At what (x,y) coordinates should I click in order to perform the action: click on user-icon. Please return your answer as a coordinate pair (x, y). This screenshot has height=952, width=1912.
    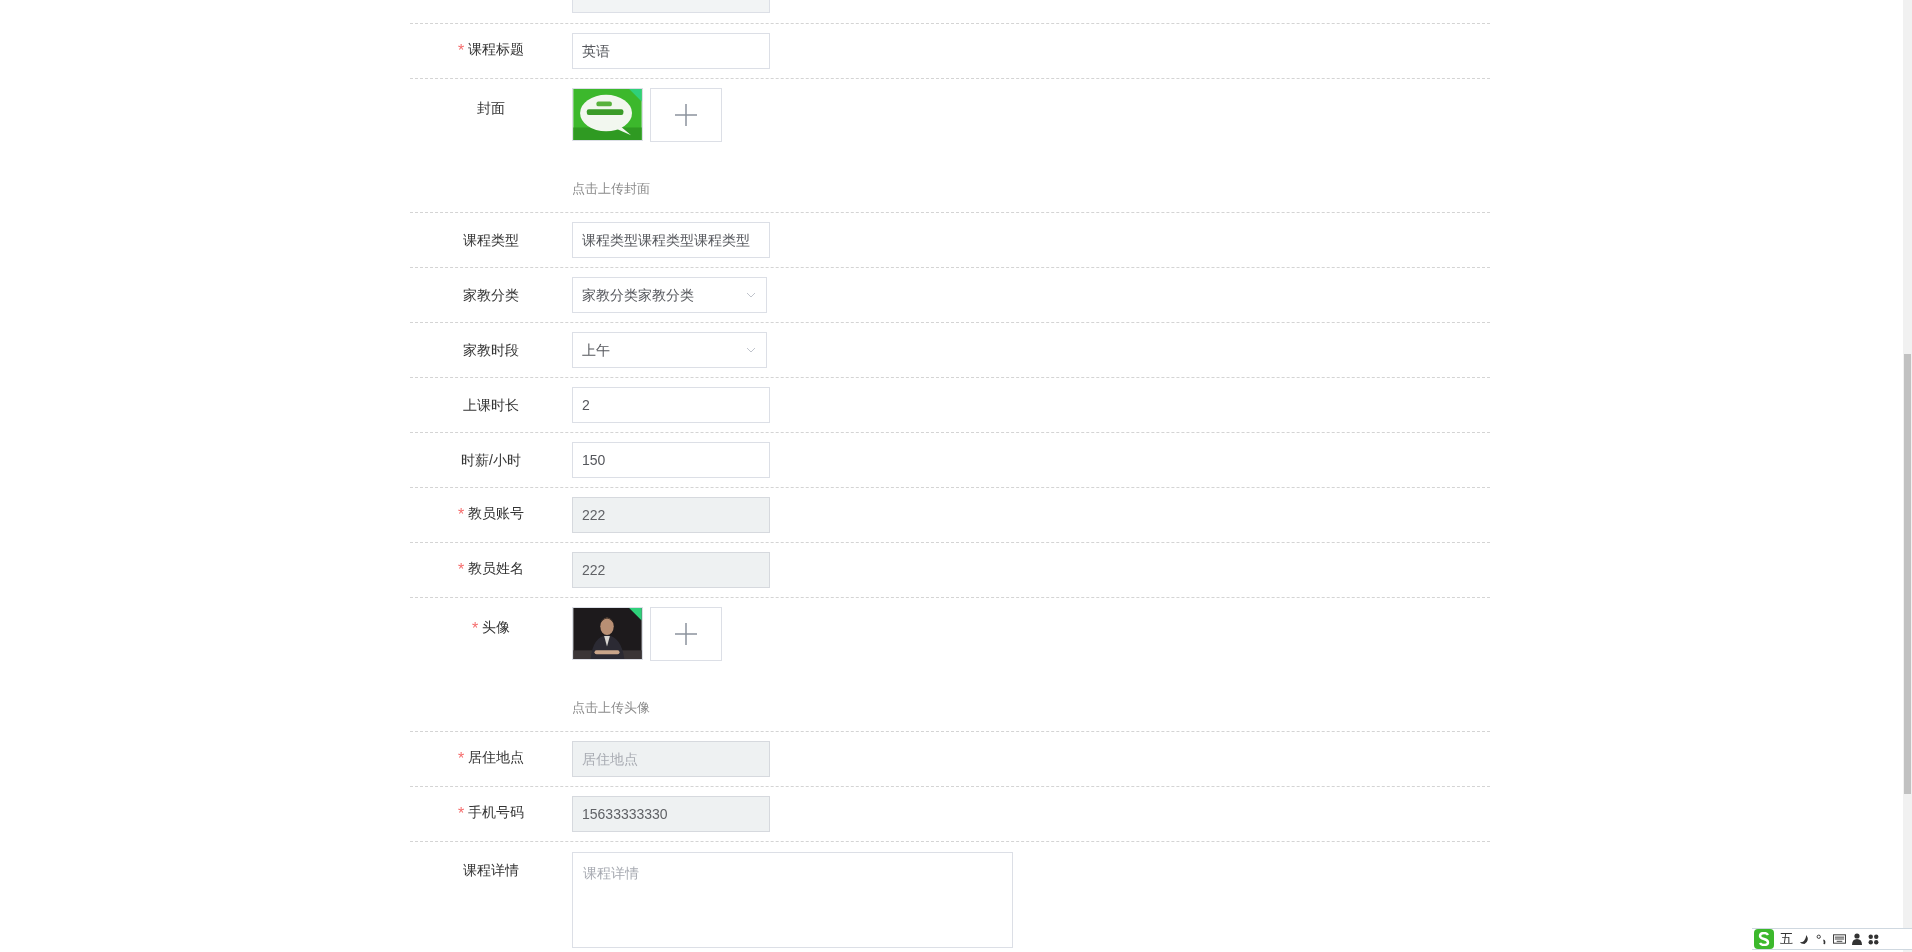
    Looking at the image, I should click on (1857, 939).